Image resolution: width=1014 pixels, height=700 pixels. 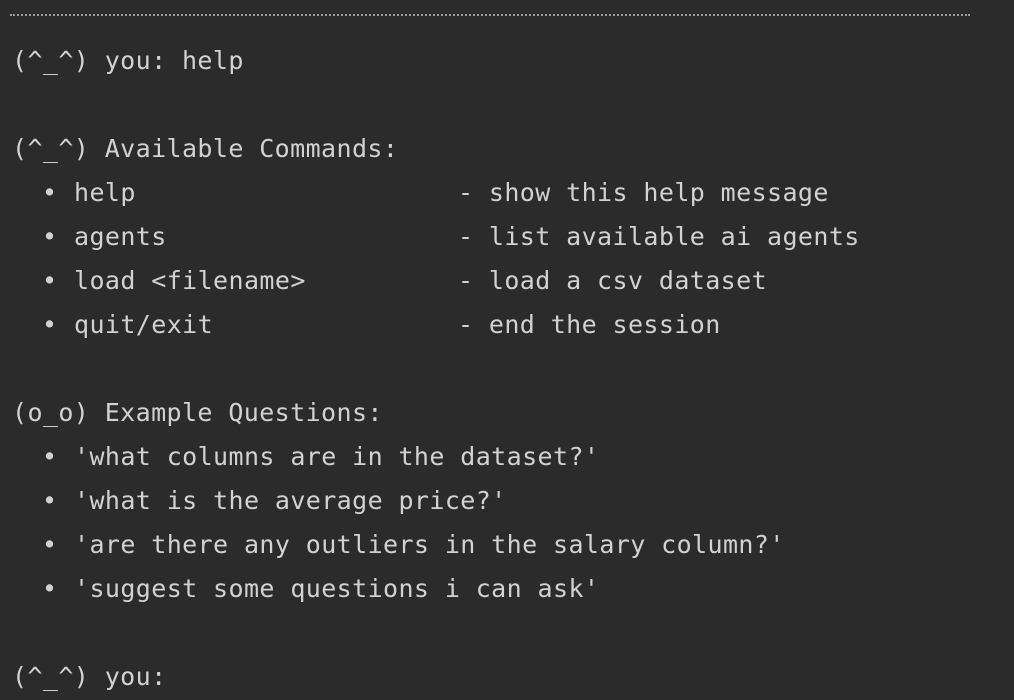 What do you see at coordinates (51, 676) in the screenshot?
I see `final-prompt-face: (^_^)` at bounding box center [51, 676].